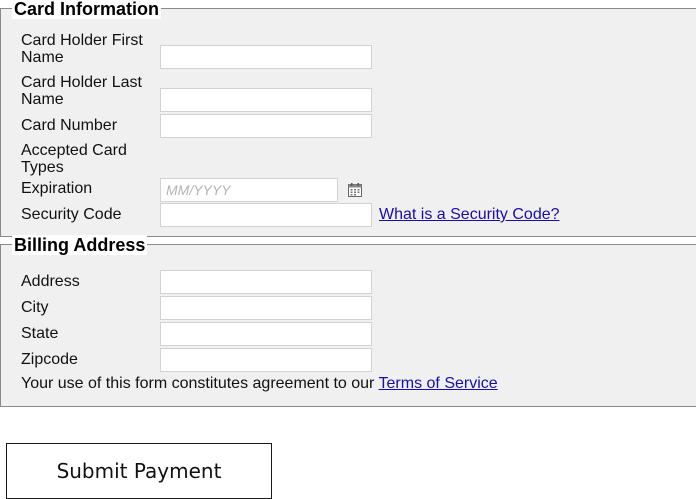  Describe the element at coordinates (82, 49) in the screenshot. I see `first-name-label: Card Holder First Name` at that location.